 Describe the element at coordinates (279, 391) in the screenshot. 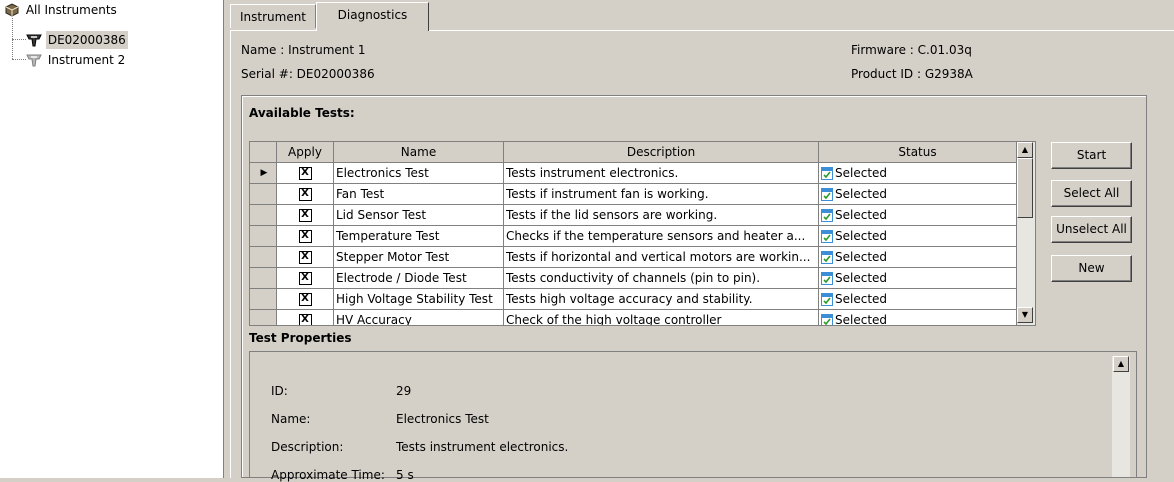

I see `prop-label-id: ID:` at that location.